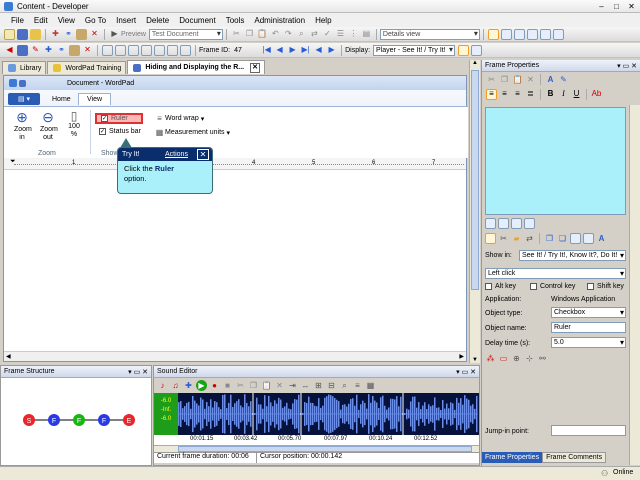 Image resolution: width=640 pixels, height=480 pixels. What do you see at coordinates (119, 118) in the screenshot?
I see `ruler-checkbox: ✓ Ruler` at bounding box center [119, 118].